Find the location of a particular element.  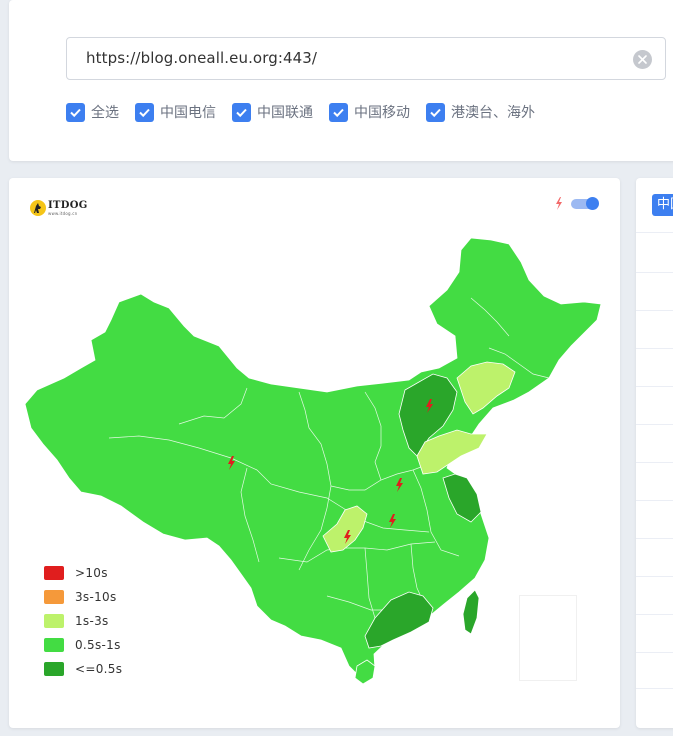

checkbox-telecom: 中国电信 is located at coordinates (175, 112).